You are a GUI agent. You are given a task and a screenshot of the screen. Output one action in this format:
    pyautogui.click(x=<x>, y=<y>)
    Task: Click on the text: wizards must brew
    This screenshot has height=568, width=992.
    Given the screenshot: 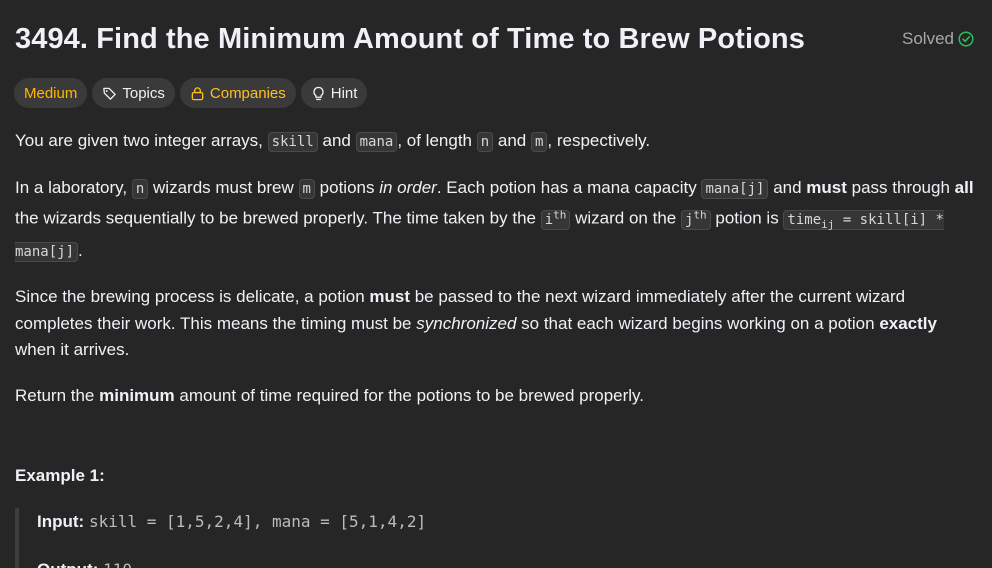 What is the action you would take?
    pyautogui.click(x=223, y=187)
    